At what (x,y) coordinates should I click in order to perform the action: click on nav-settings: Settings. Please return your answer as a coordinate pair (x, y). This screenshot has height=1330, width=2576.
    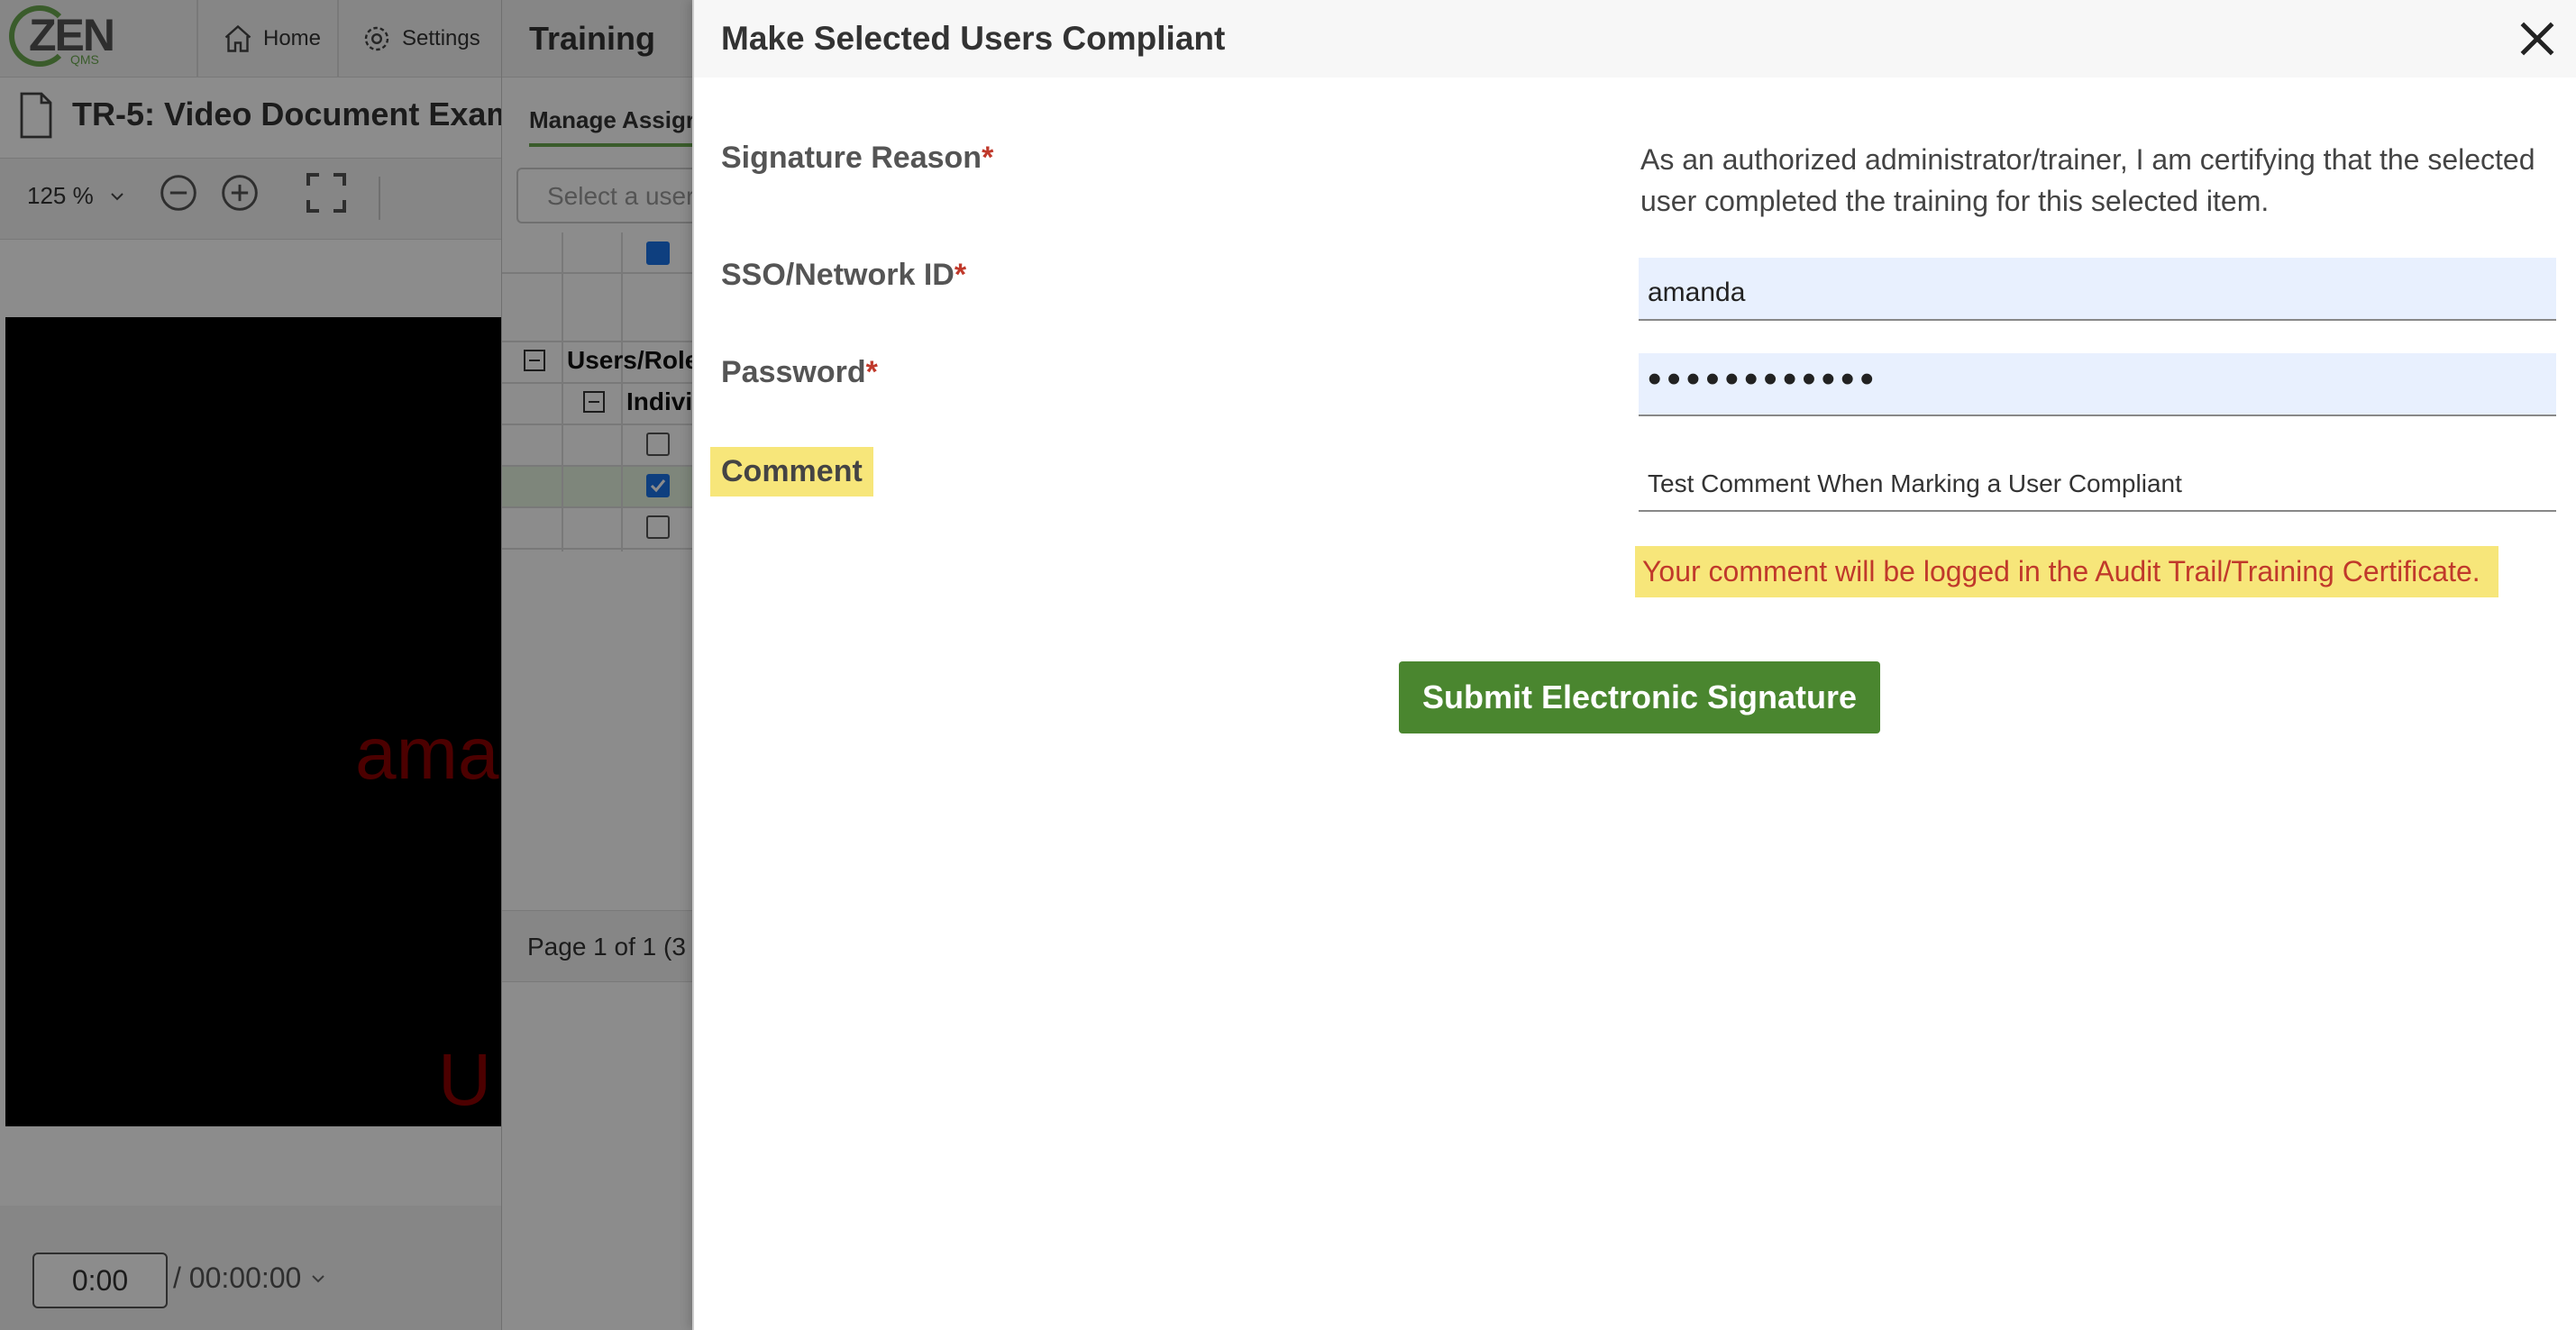
    Looking at the image, I should click on (420, 38).